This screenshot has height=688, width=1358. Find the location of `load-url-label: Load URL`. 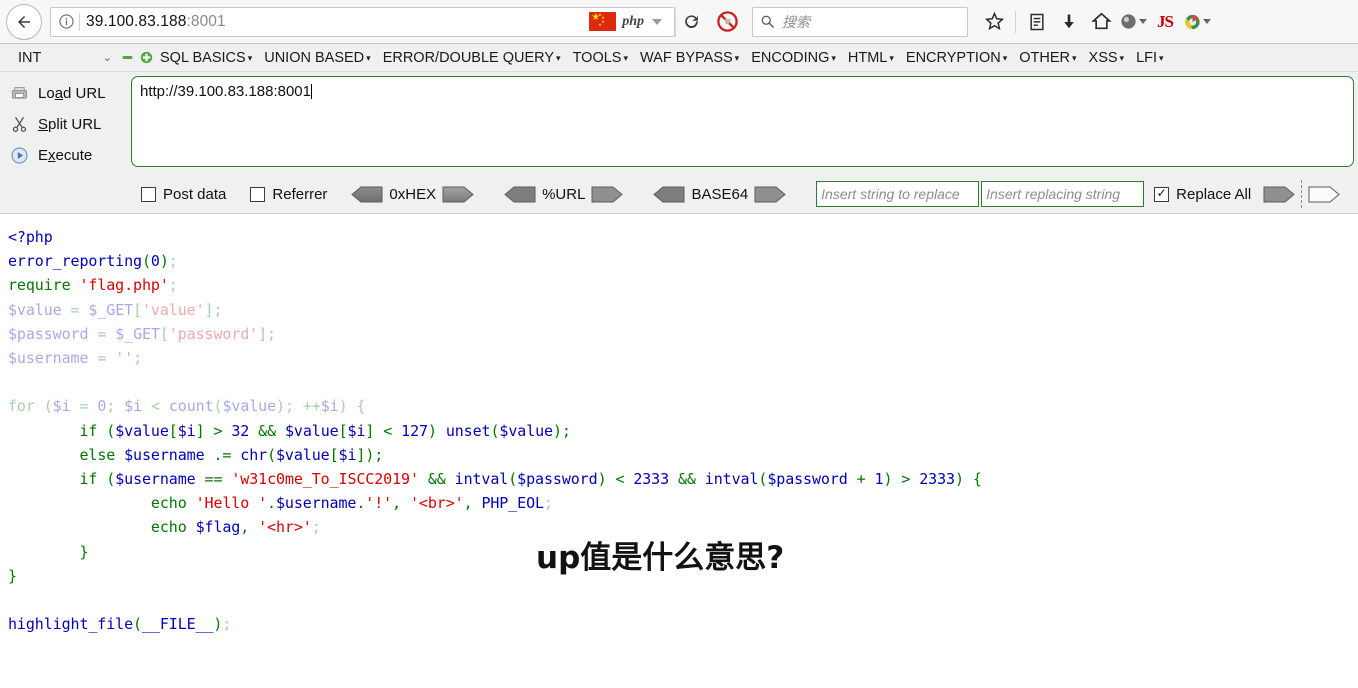

load-url-label: Load URL is located at coordinates (72, 93).